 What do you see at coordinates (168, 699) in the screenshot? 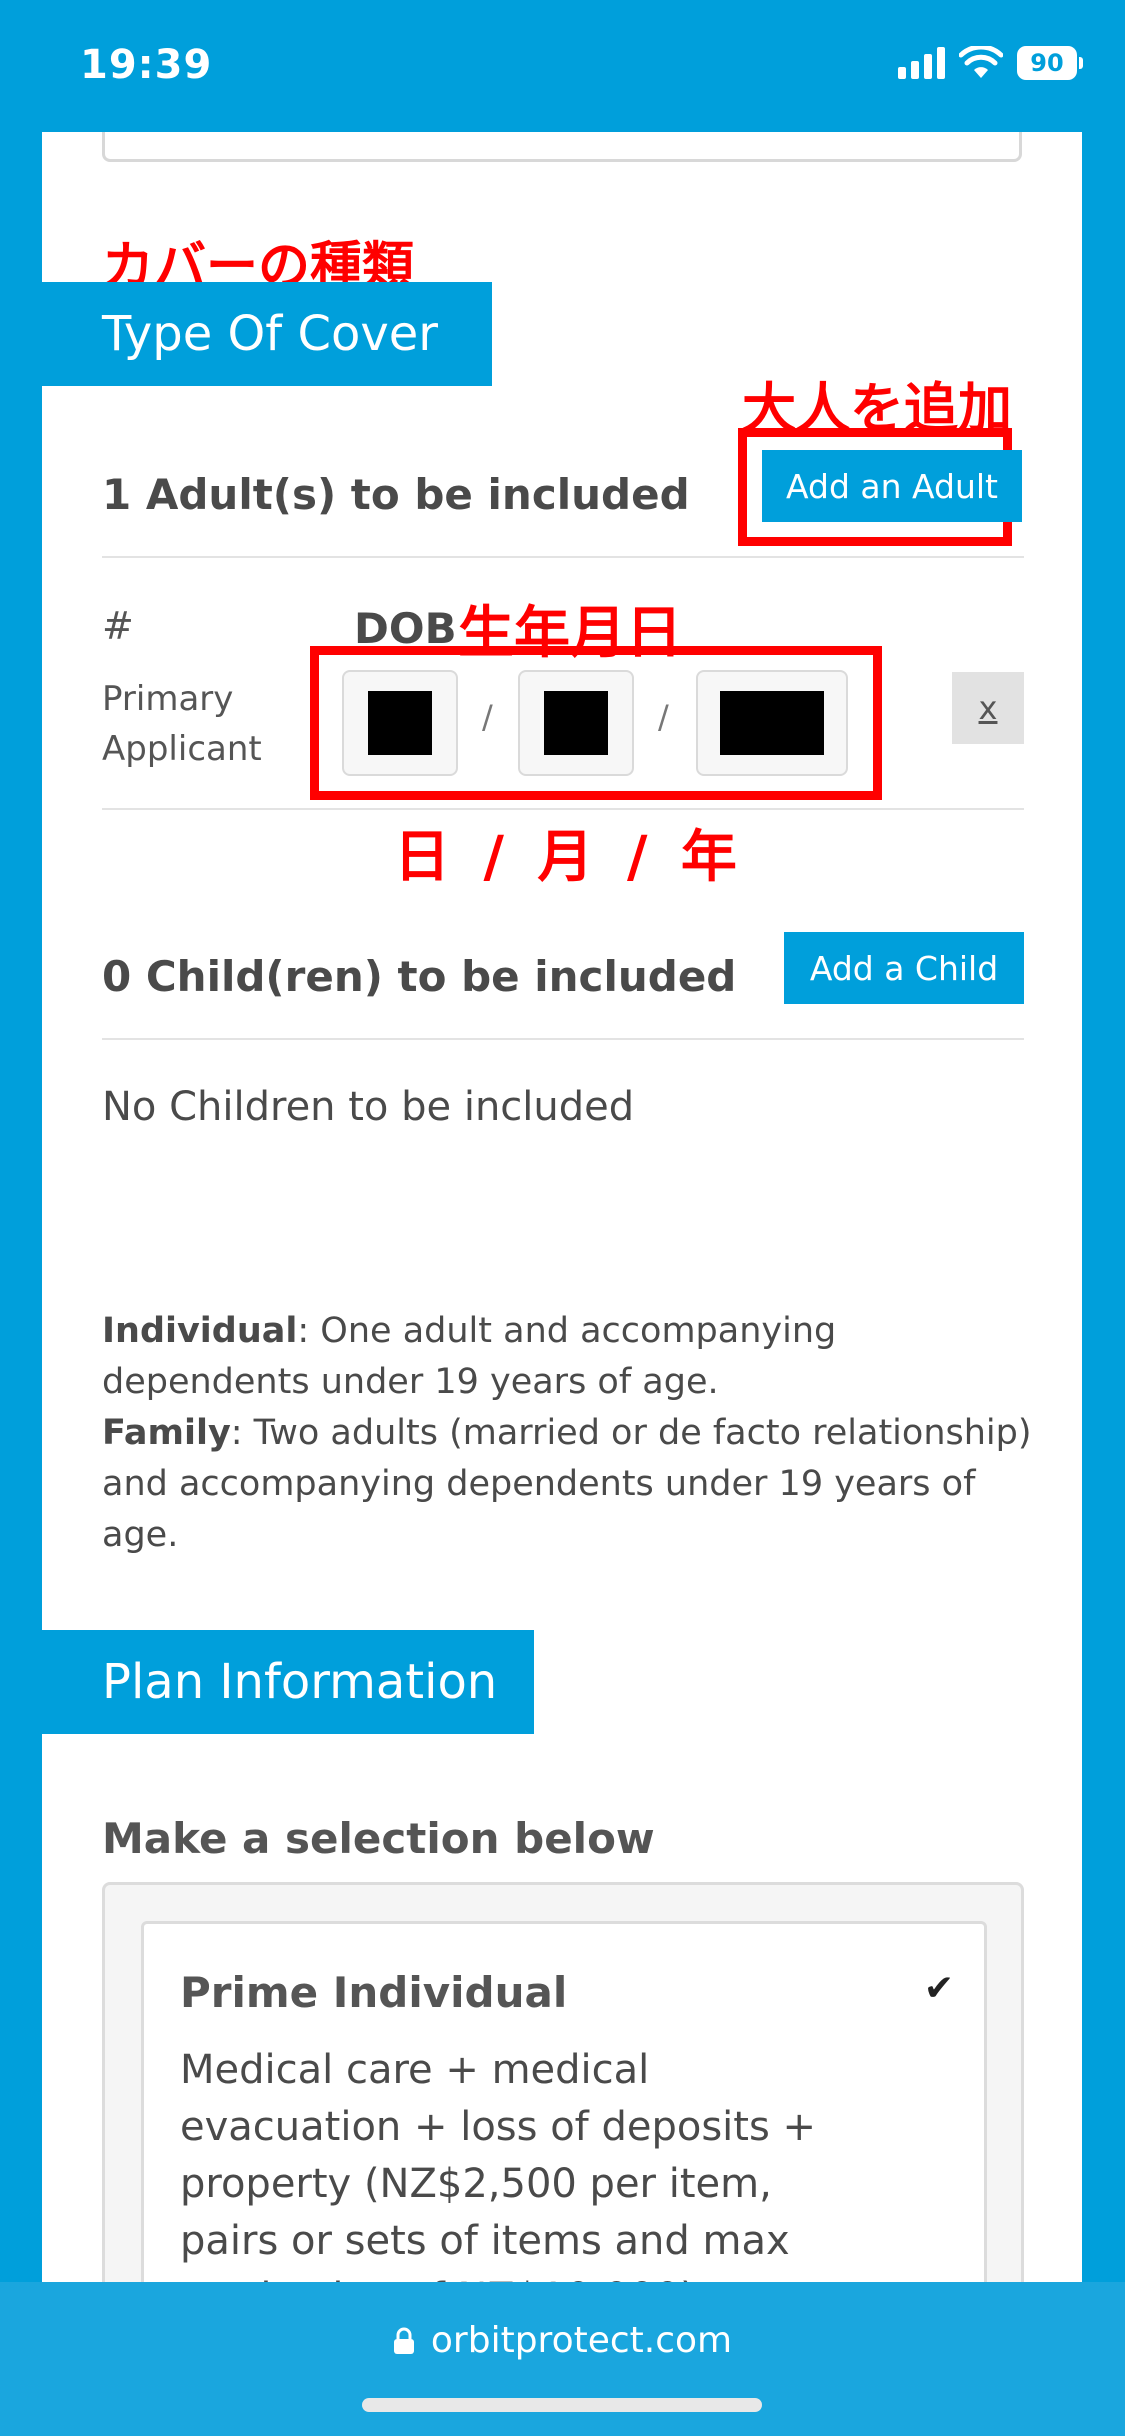
I see `primary-label-line1: Primary` at bounding box center [168, 699].